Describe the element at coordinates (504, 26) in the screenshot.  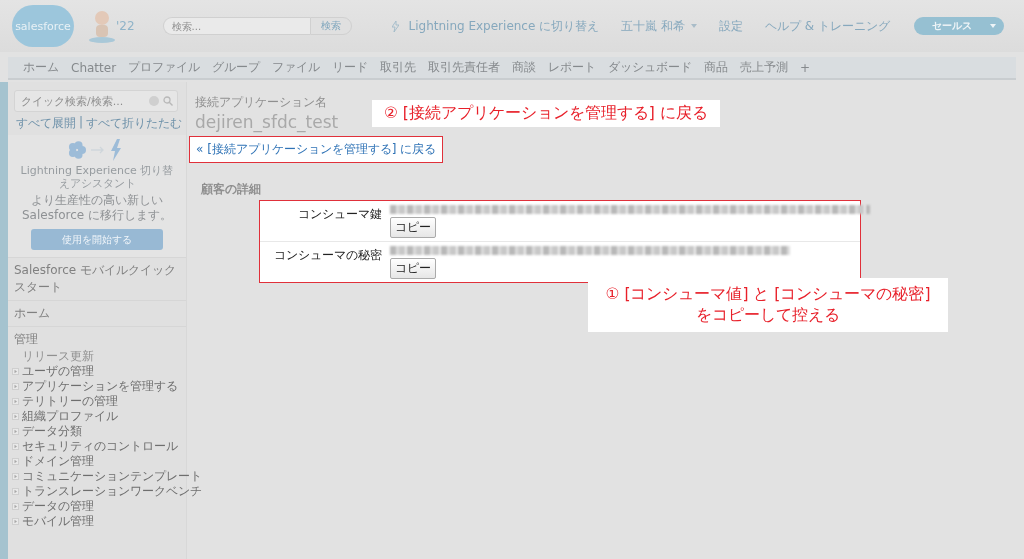
I see `header-link: Lightning Experience に切り替え` at that location.